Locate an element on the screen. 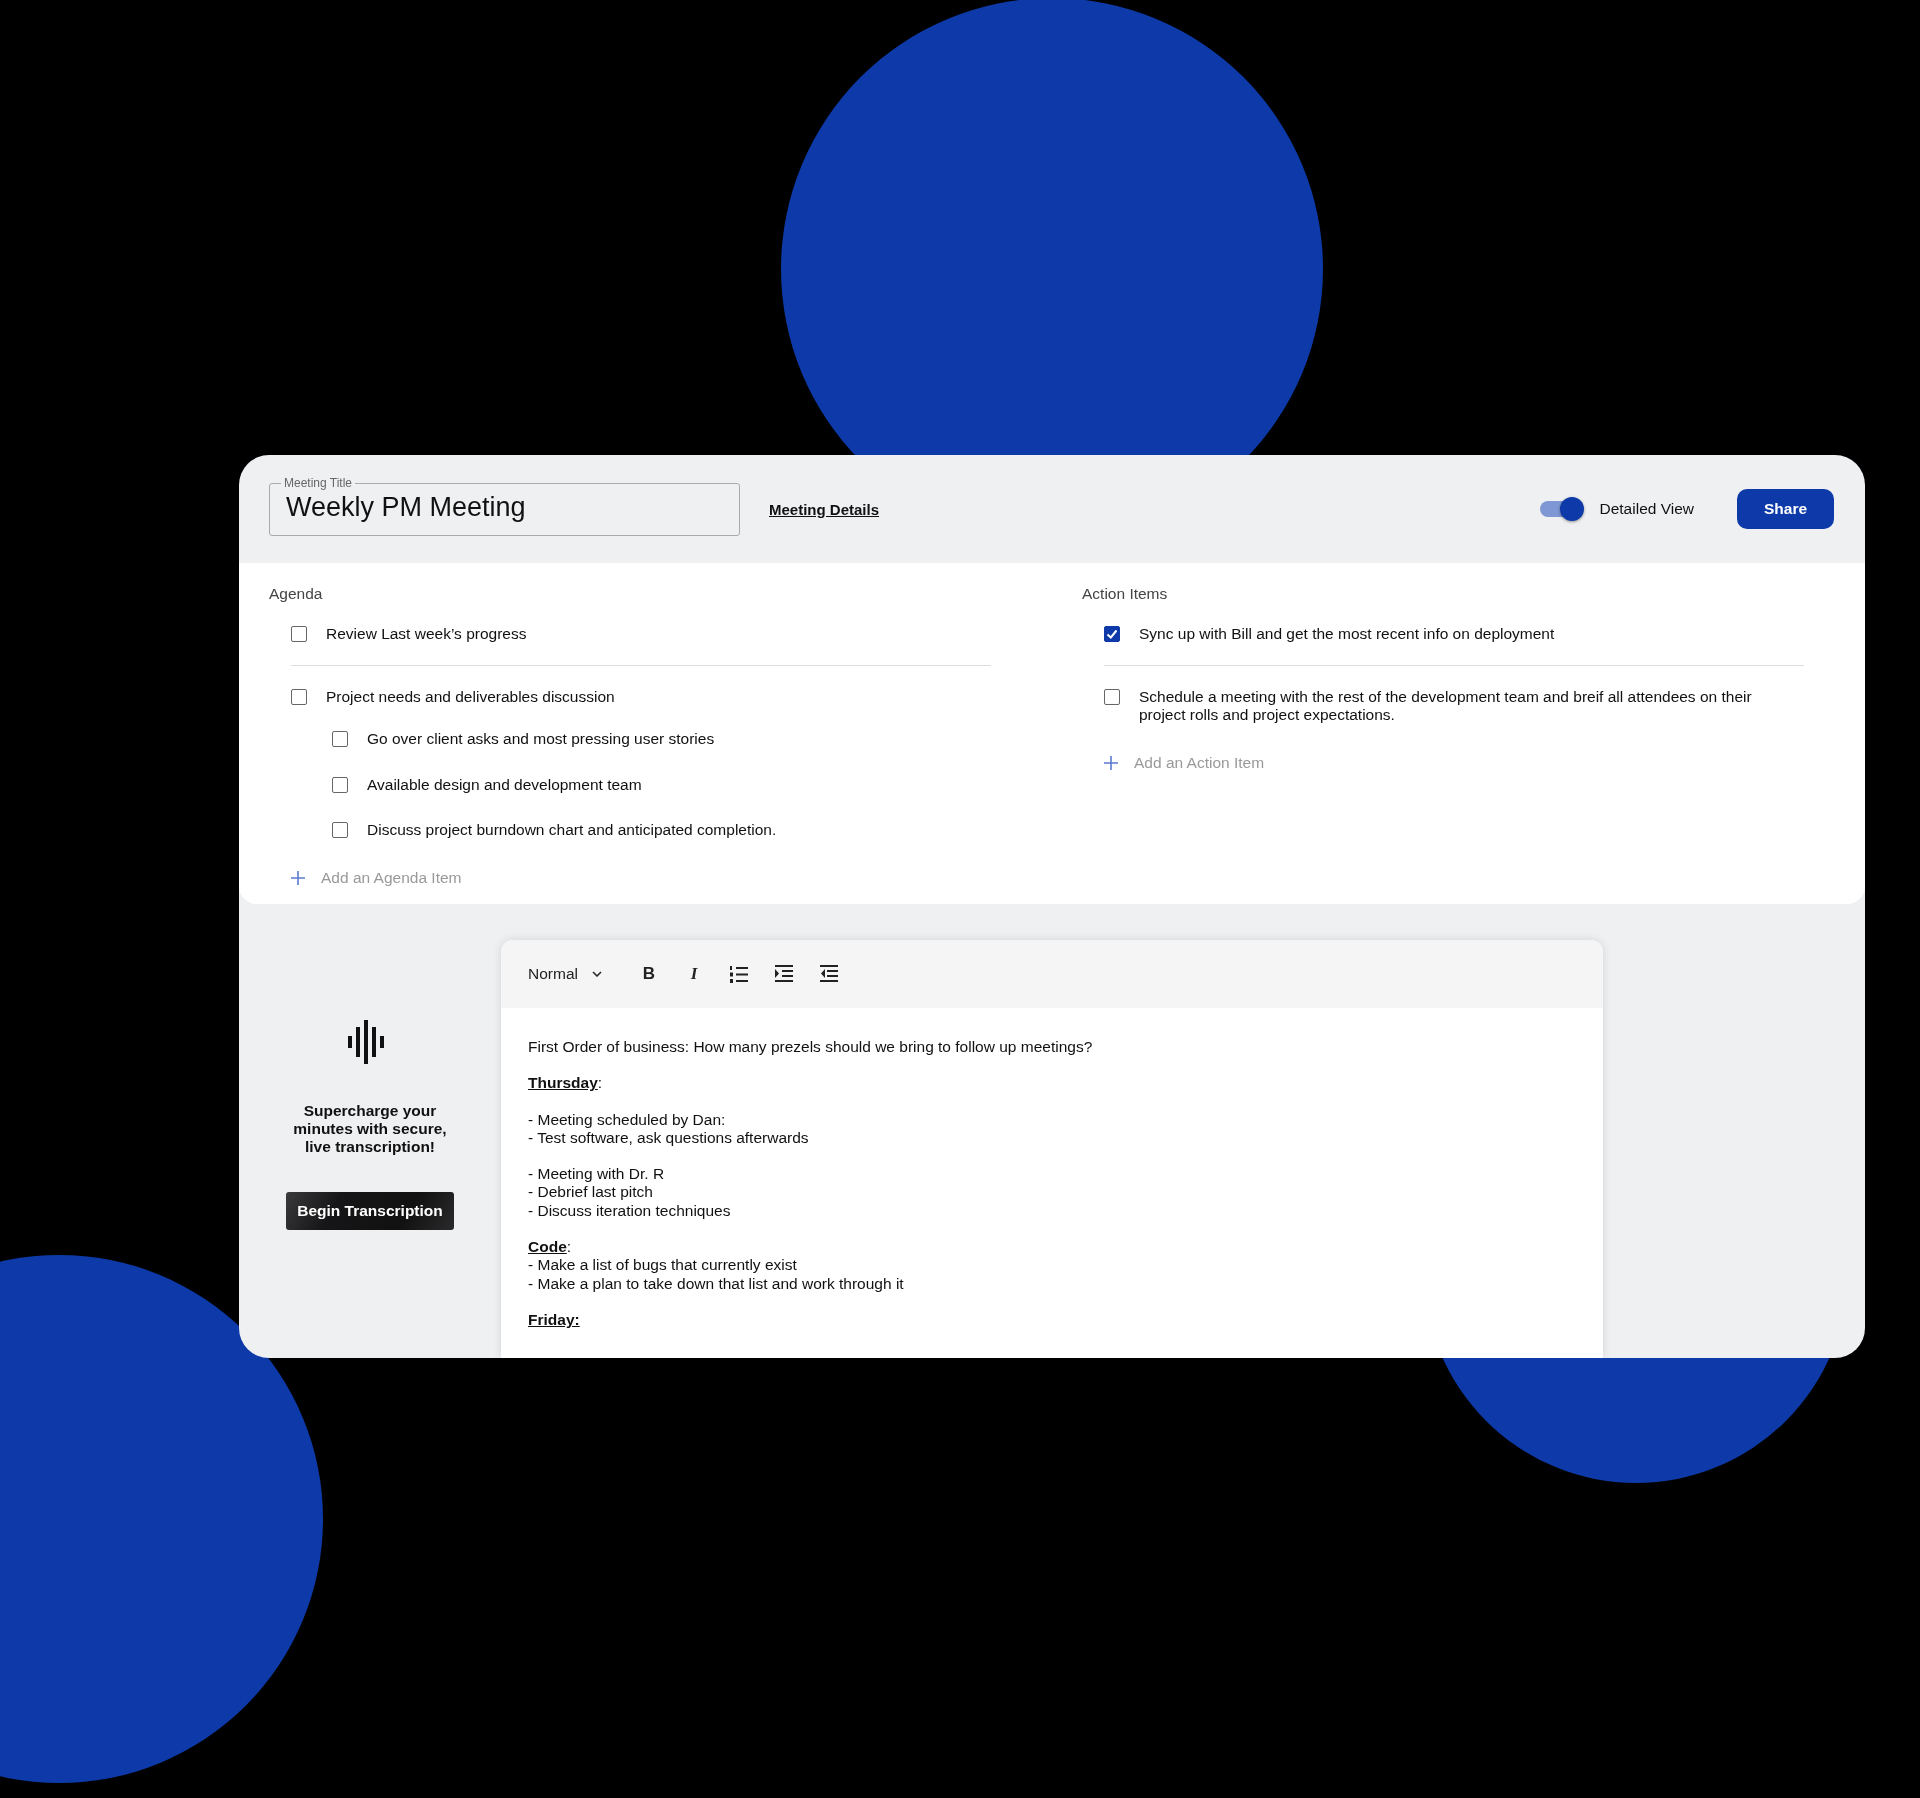 The height and width of the screenshot is (1798, 1920). agenda-subitem: Available design and development team is located at coordinates (504, 784).